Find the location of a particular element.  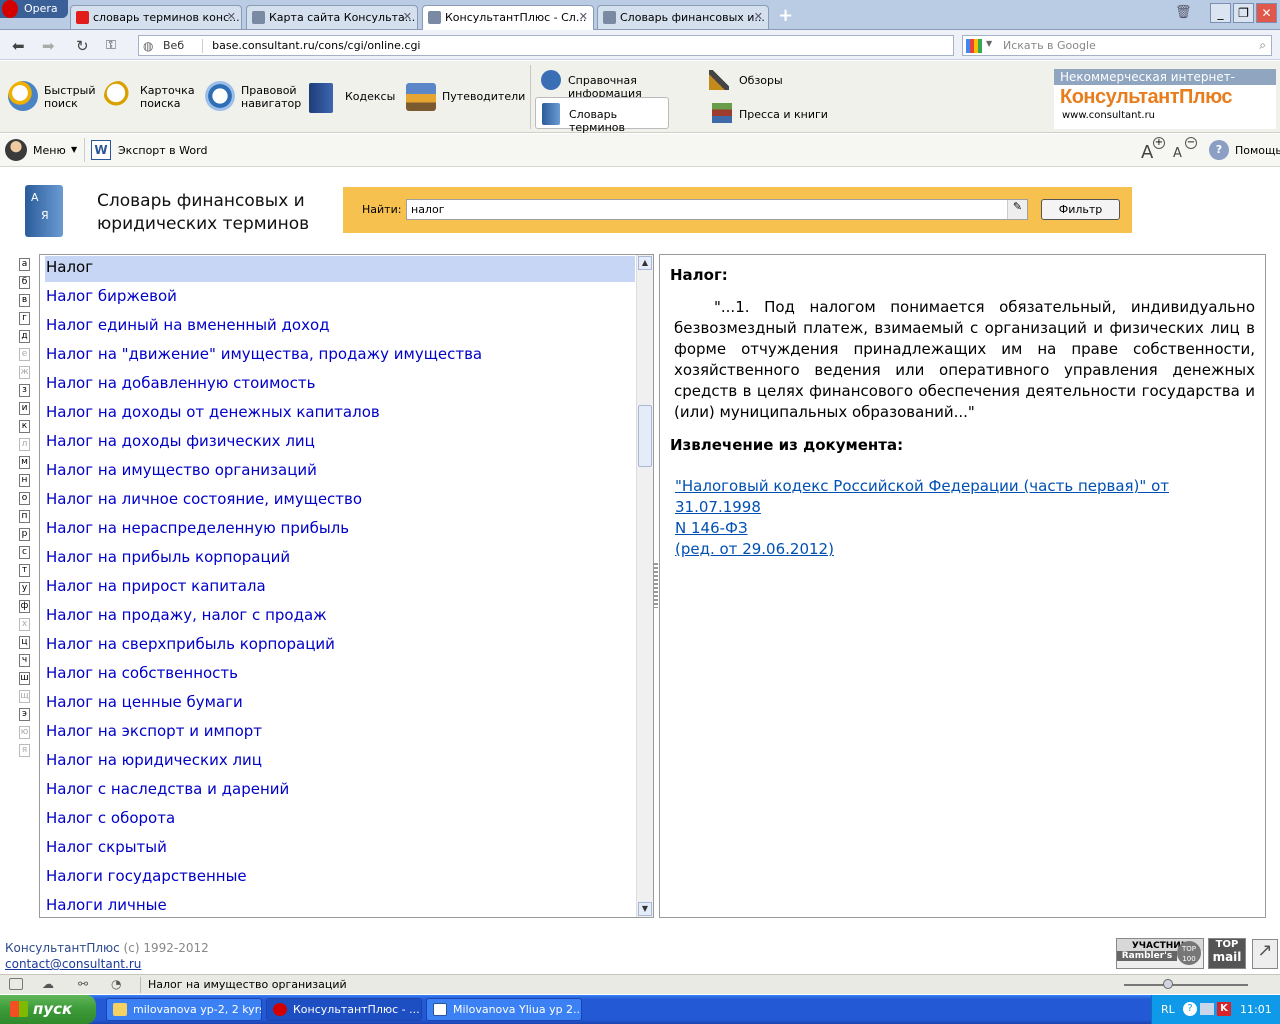

alphabet-letter: п is located at coordinates (24, 516).